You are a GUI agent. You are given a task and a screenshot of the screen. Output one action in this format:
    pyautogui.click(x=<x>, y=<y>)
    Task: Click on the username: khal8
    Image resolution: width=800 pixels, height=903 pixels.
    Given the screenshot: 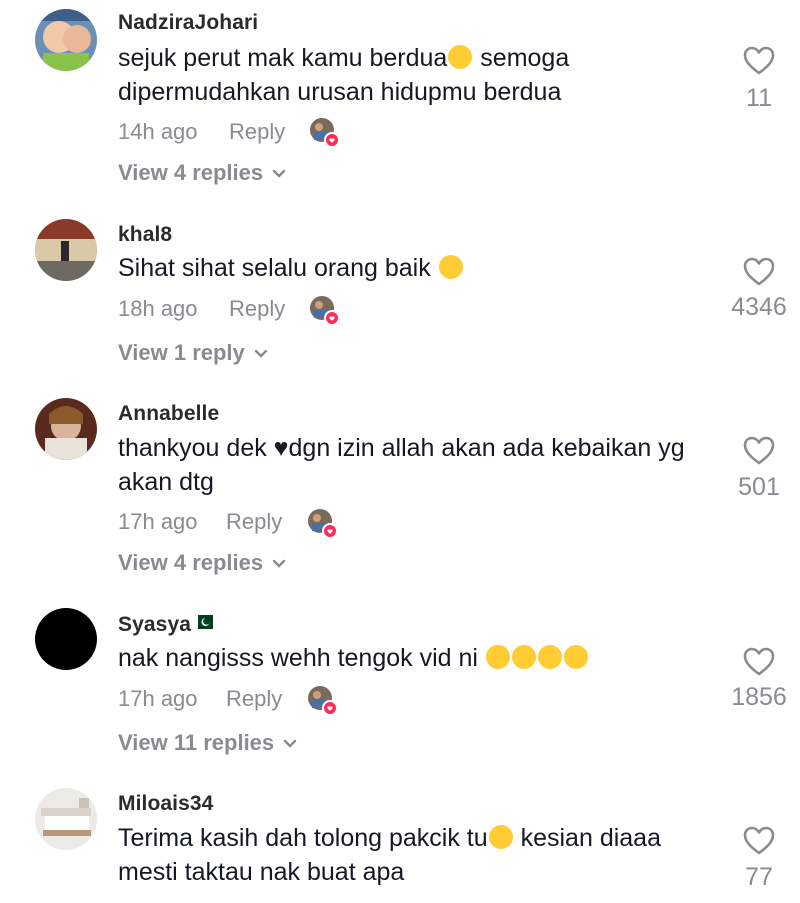 What is the action you would take?
    pyautogui.click(x=145, y=235)
    